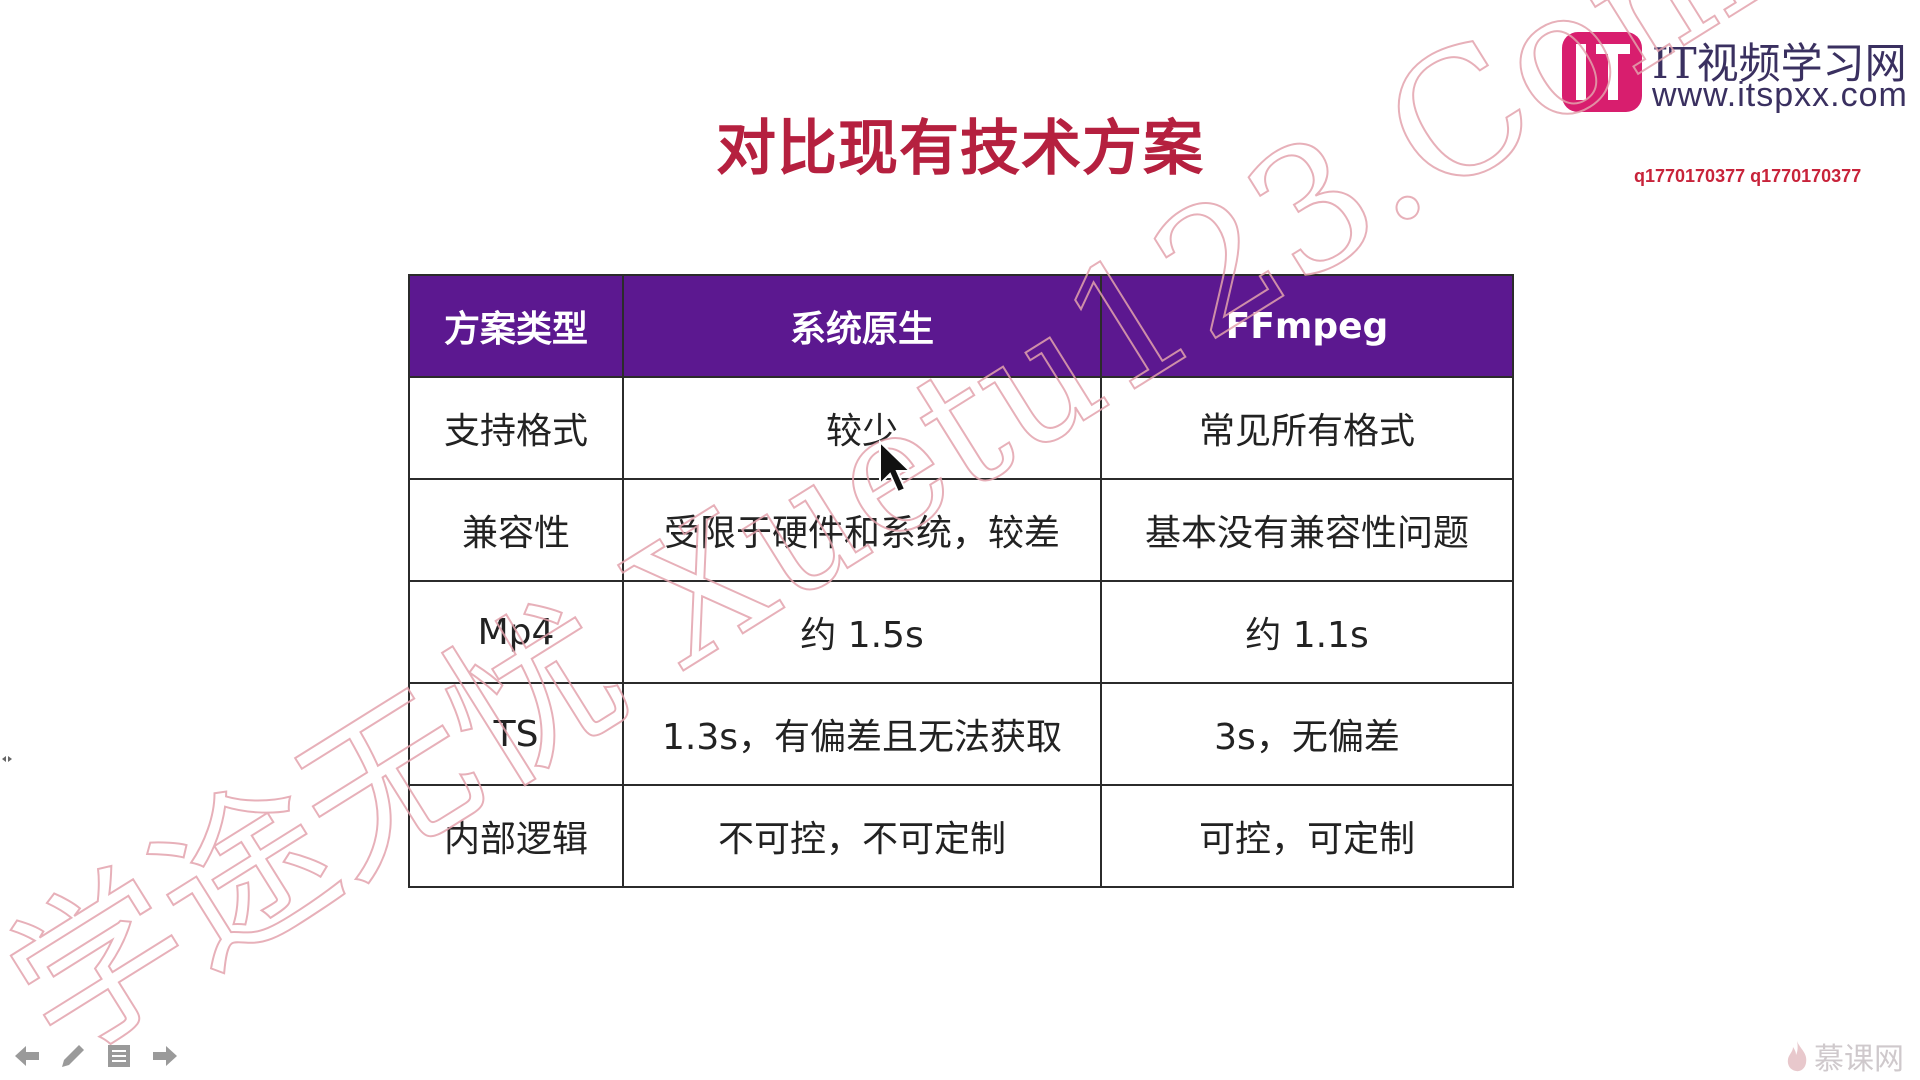  I want to click on slide-title: 对比现有技术方案, so click(960, 149).